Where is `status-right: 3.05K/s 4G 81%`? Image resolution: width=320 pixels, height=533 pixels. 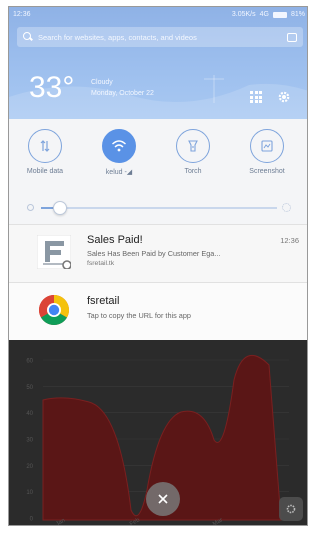
status-right: 3.05K/s 4G 81% is located at coordinates (268, 14).